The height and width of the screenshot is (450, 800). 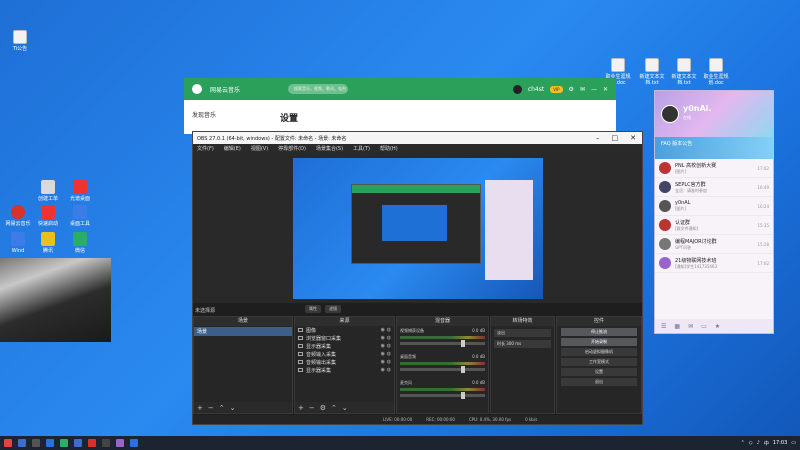 I want to click on clock: 17:03, so click(x=780, y=443).